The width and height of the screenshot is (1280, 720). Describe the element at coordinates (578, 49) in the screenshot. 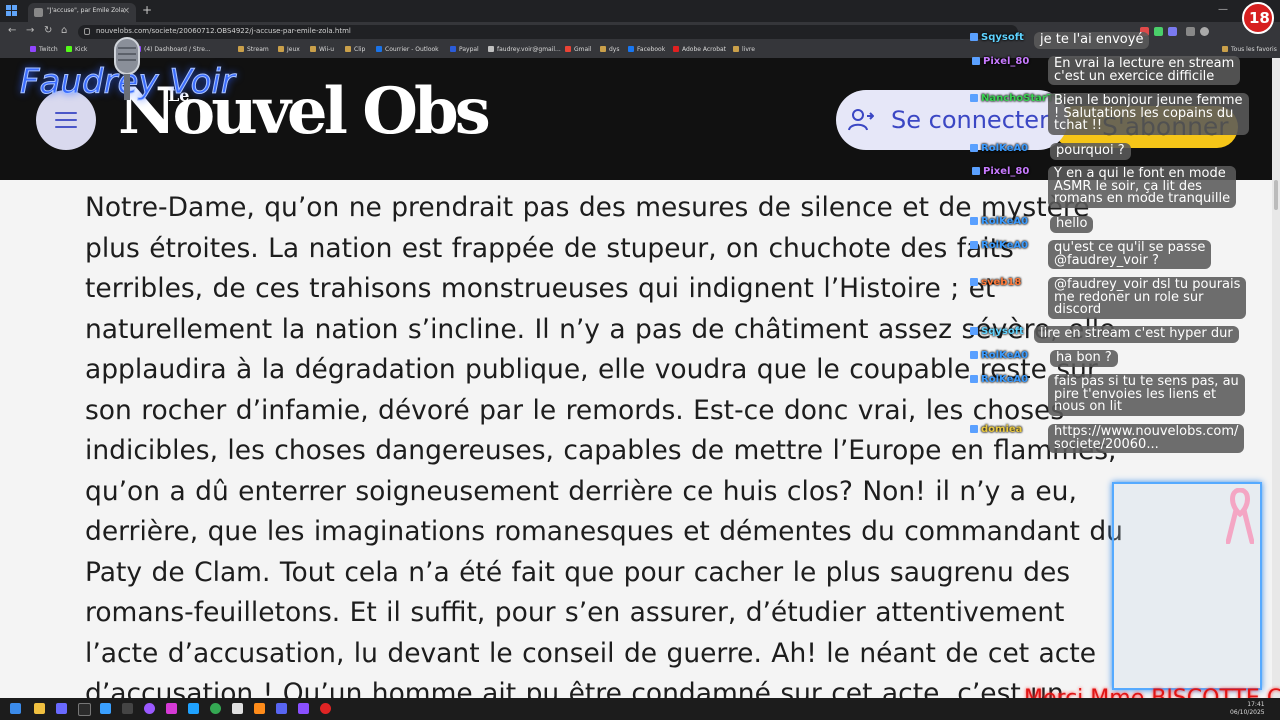

I see `bookmark-item: Gmail` at that location.